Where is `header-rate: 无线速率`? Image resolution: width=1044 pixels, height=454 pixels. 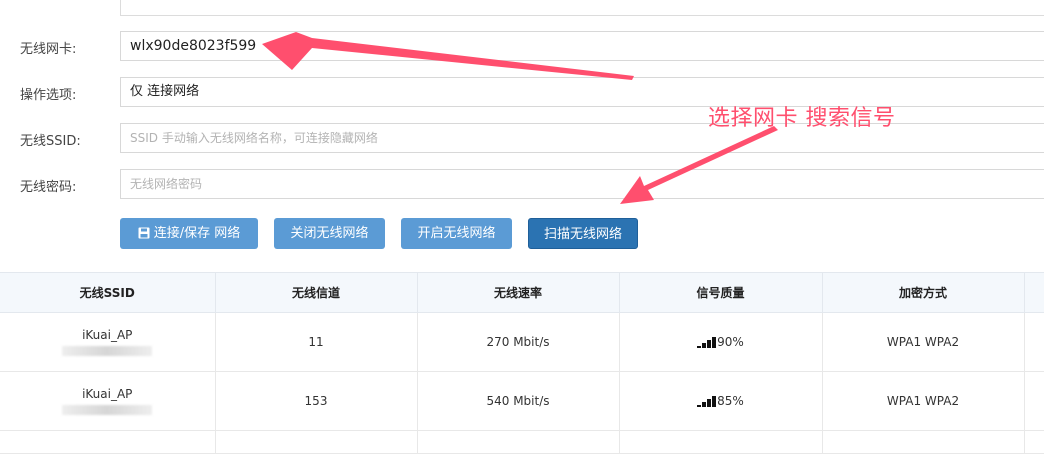 header-rate: 无线速率 is located at coordinates (518, 292).